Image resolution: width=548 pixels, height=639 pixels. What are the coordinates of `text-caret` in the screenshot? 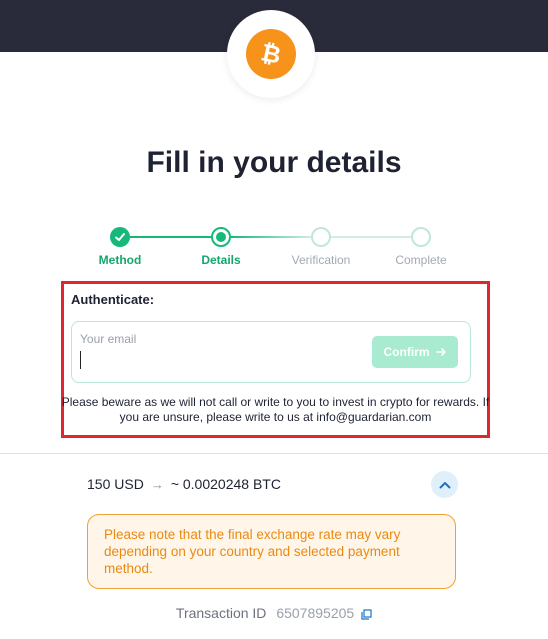 It's located at (80, 360).